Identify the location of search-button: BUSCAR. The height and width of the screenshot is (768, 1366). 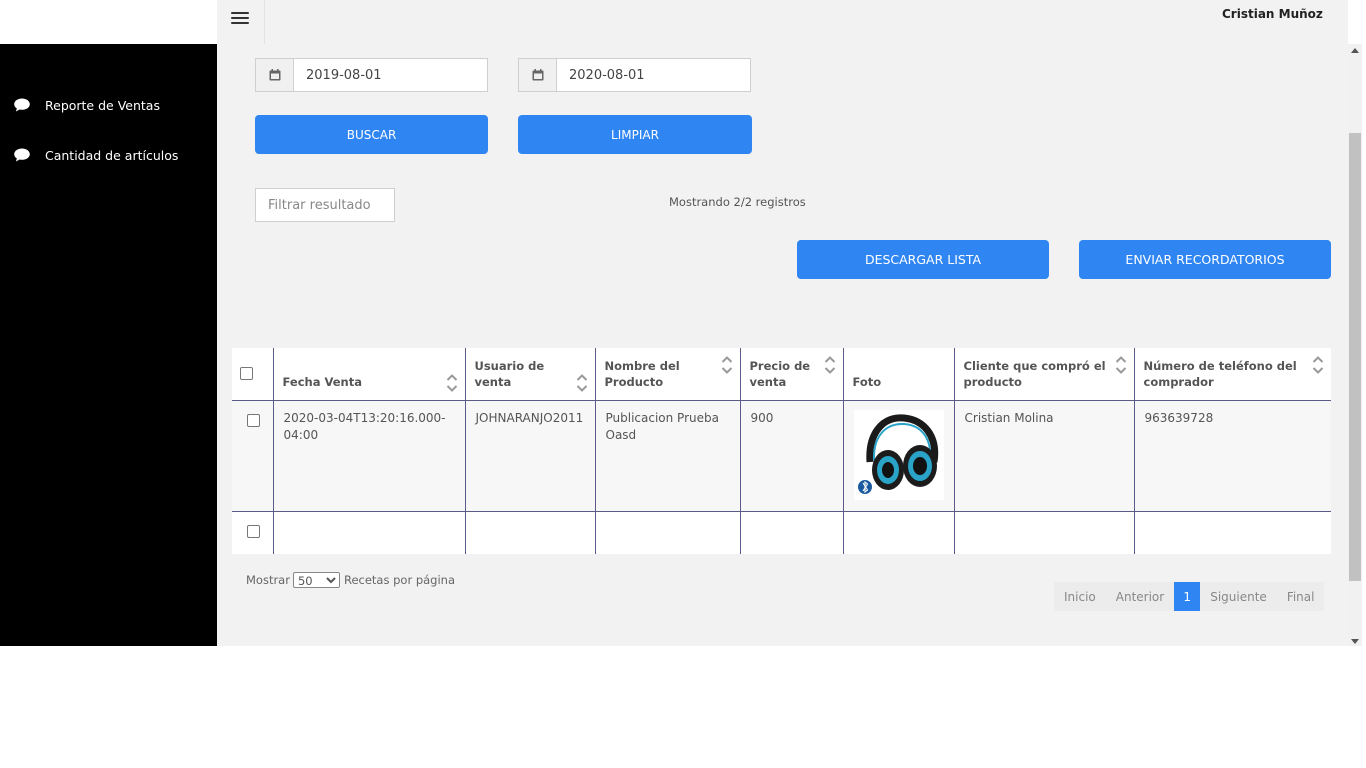
(371, 134).